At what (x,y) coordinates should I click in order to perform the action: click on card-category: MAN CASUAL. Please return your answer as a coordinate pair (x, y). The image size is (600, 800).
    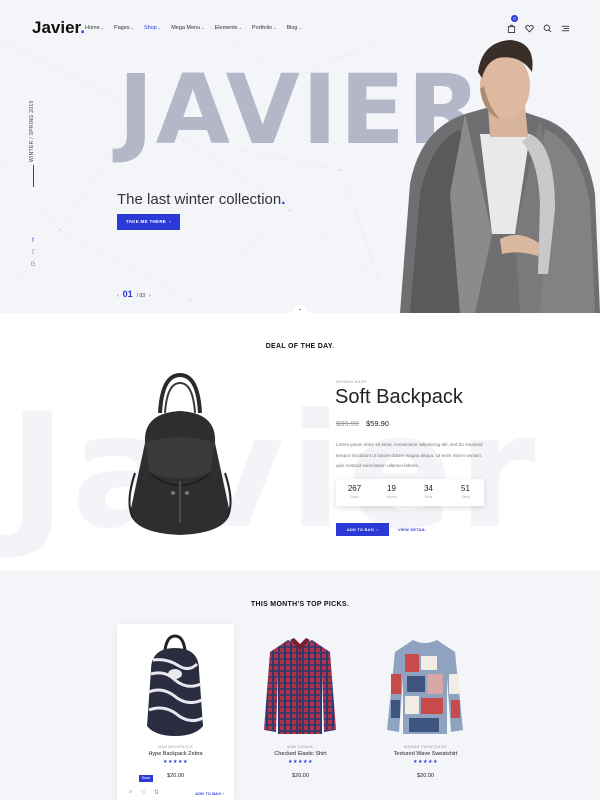
    Looking at the image, I should click on (300, 747).